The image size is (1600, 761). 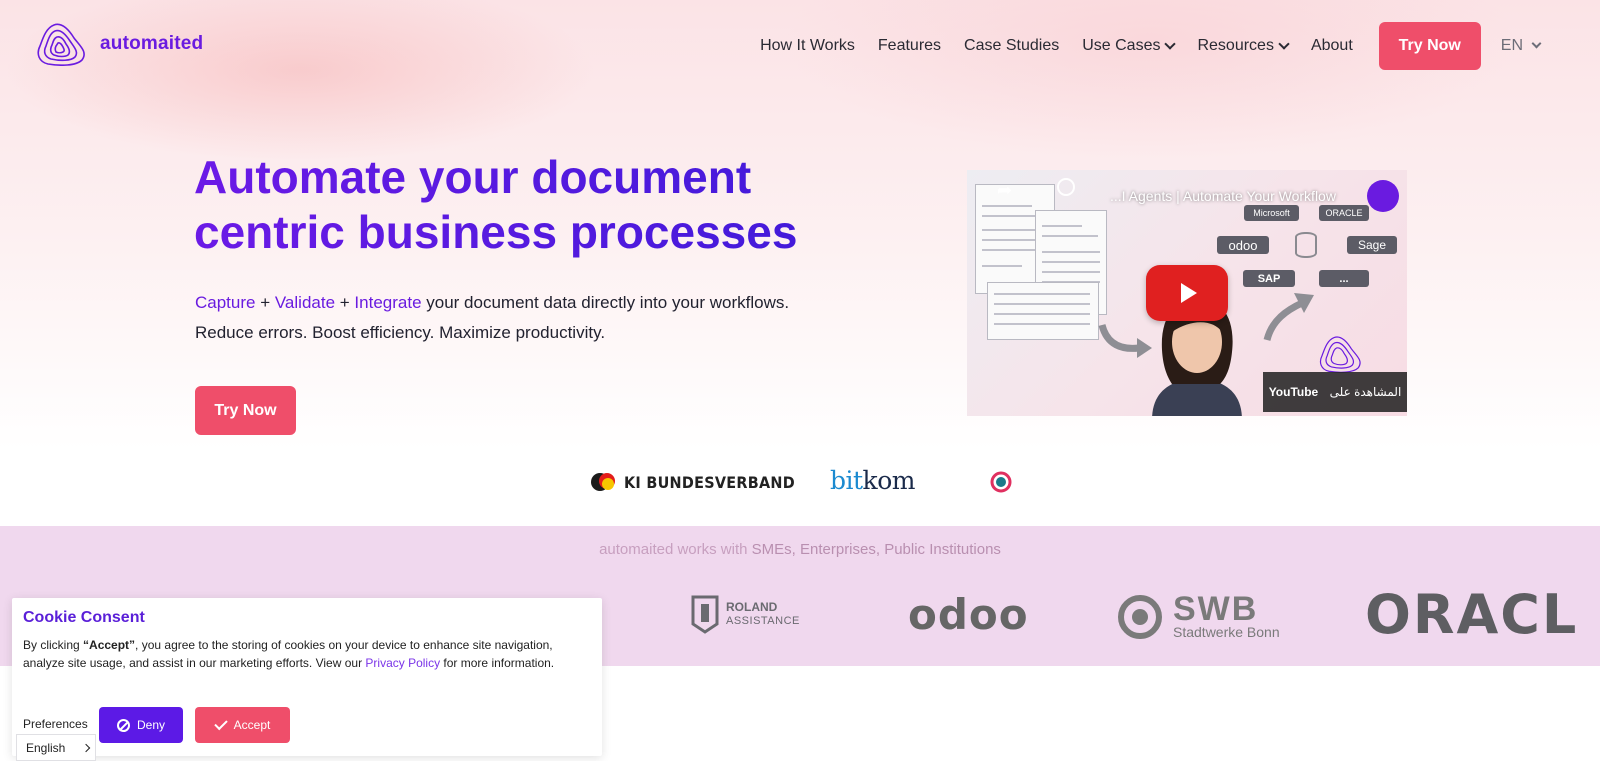 What do you see at coordinates (1226, 632) in the screenshot?
I see `swb-subtitle: Stadtwerke Bonn` at bounding box center [1226, 632].